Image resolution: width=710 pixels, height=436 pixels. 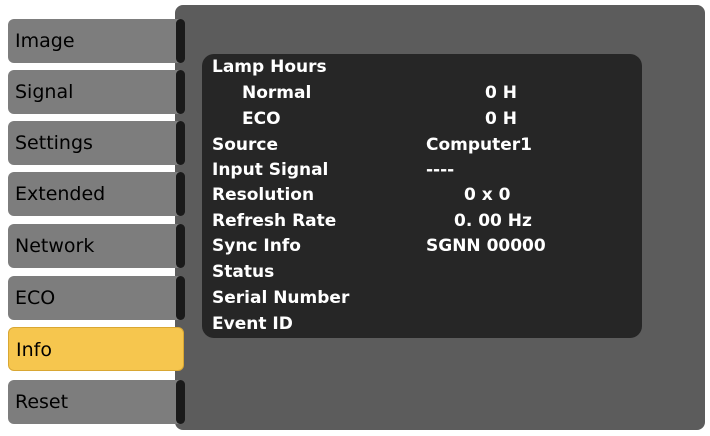 What do you see at coordinates (422, 298) in the screenshot?
I see `info-row-serial-number: Serial Number` at bounding box center [422, 298].